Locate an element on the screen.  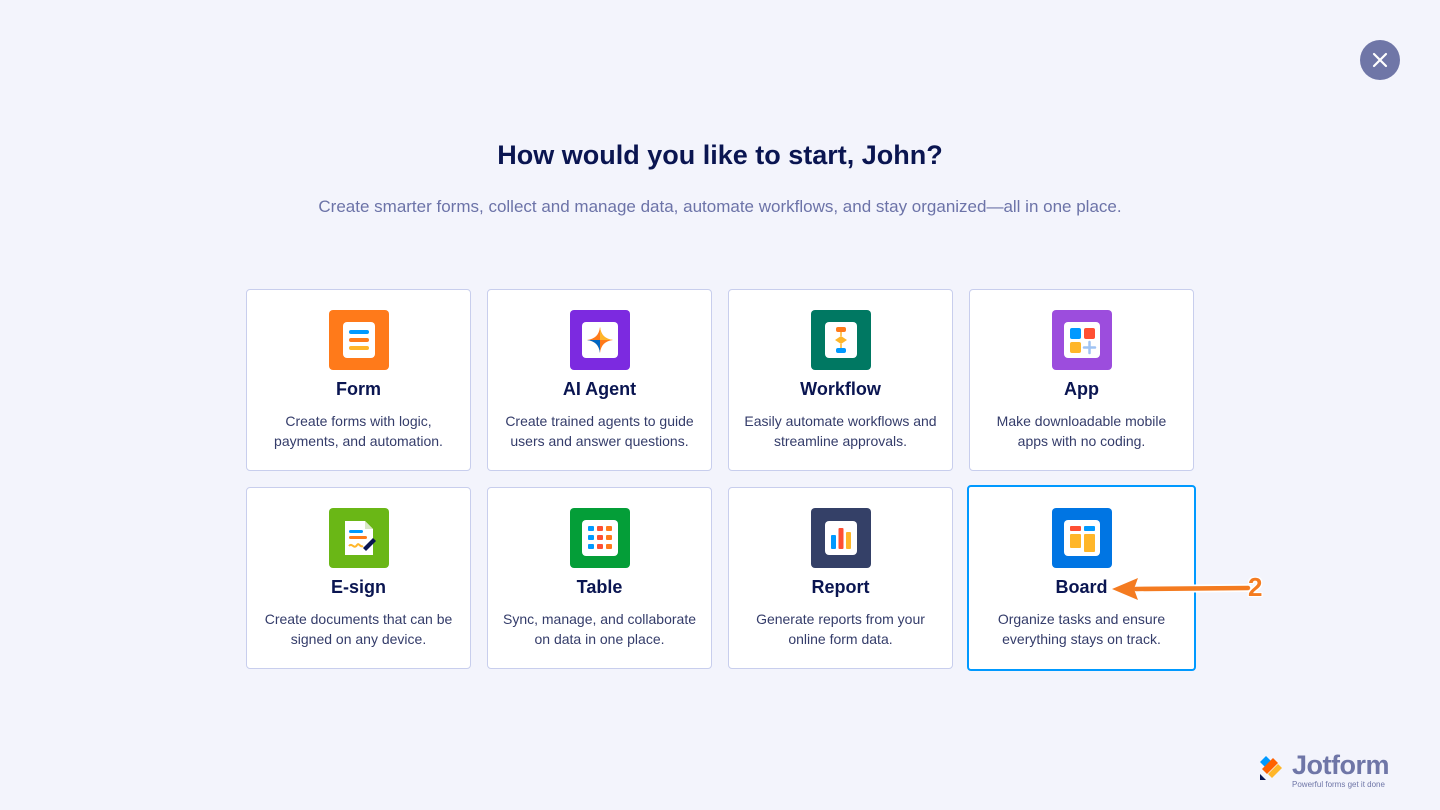
brand-logo: Jotform Powerful forms get it done is located at coordinates (1336, 771).